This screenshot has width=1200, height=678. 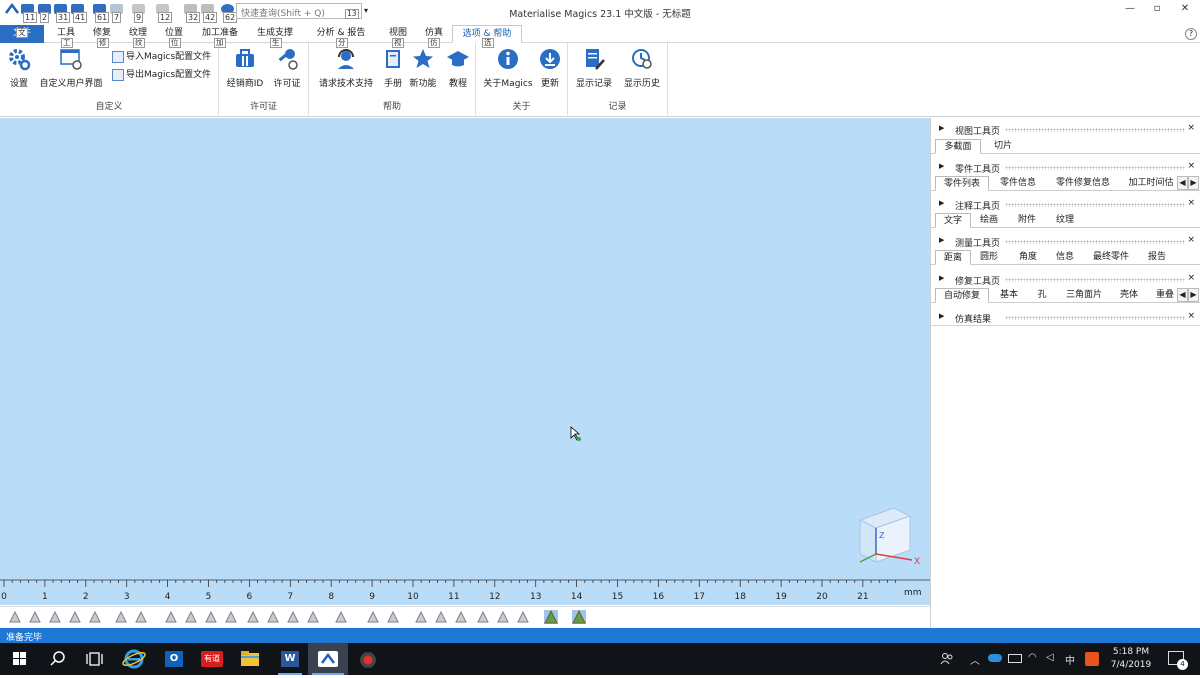 I want to click on help-button: ?, so click(x=1191, y=34).